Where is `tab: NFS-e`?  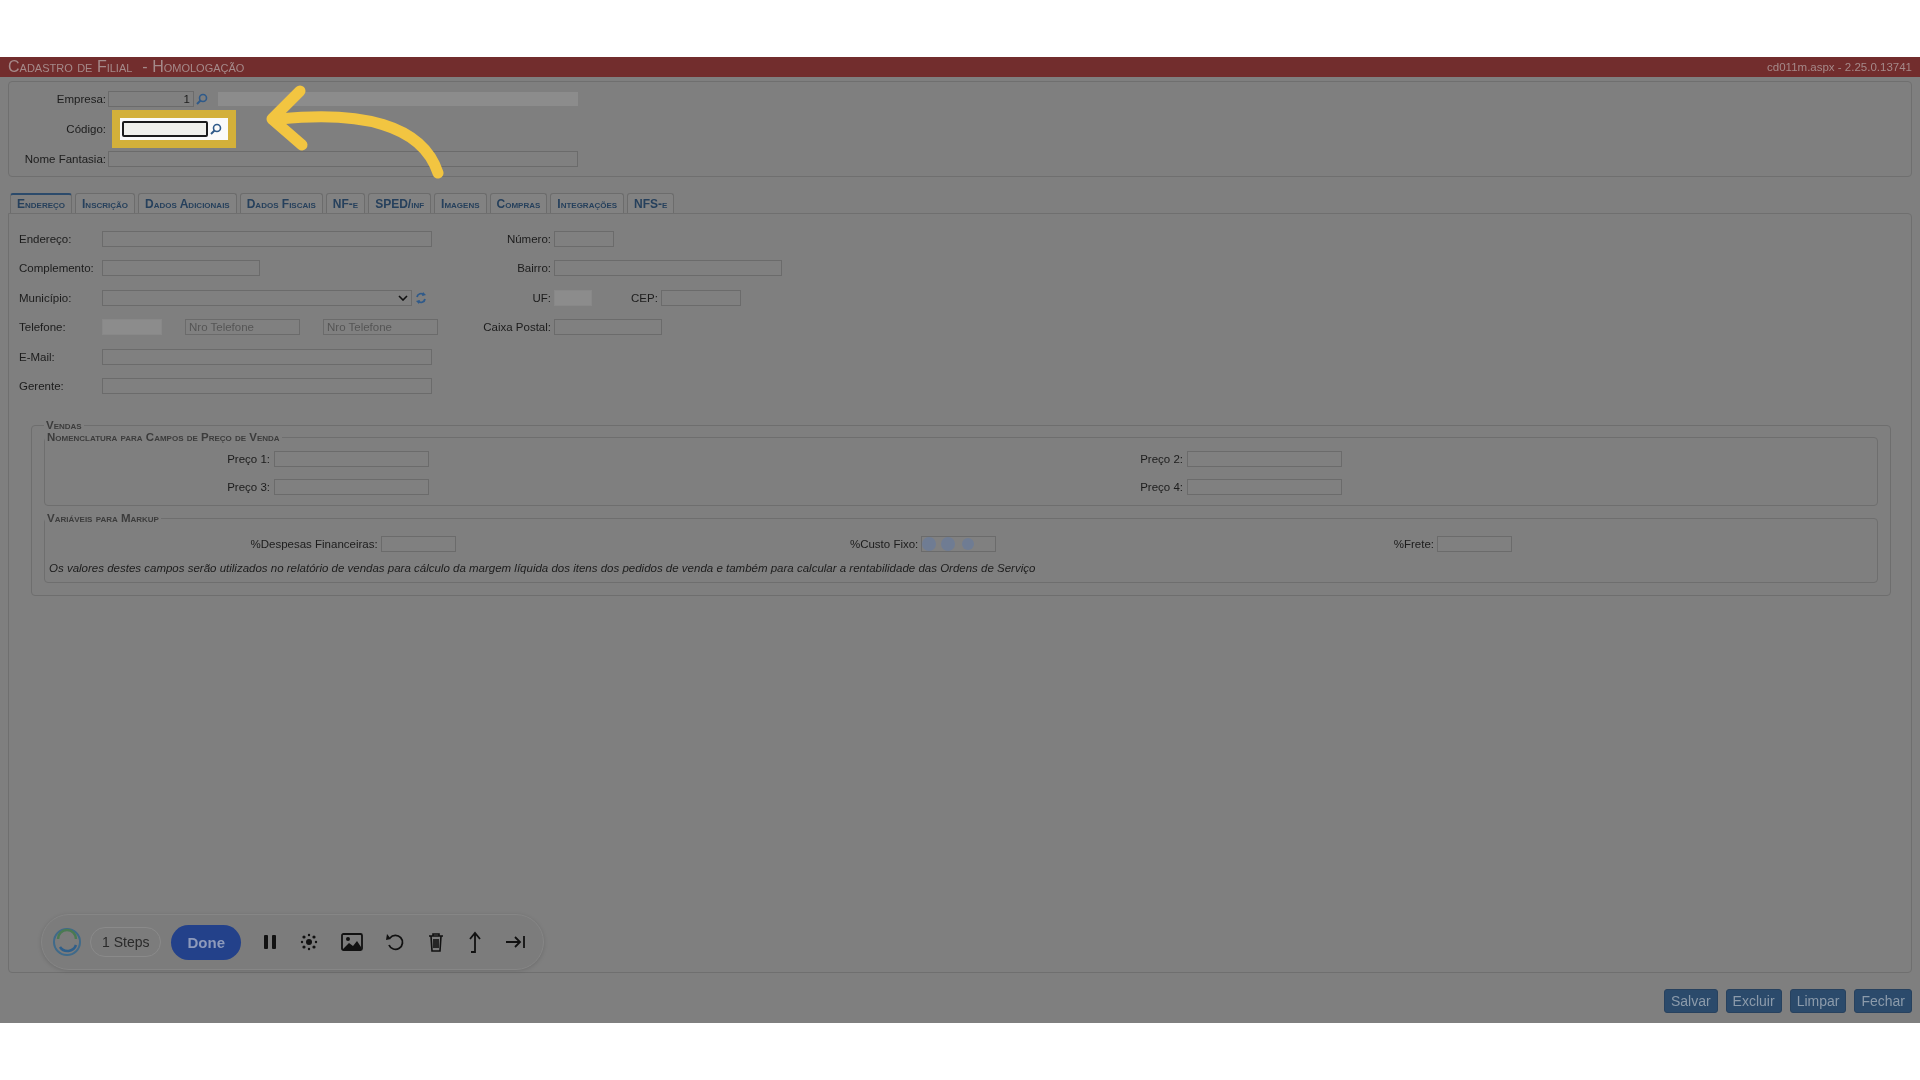
tab: NFS-e is located at coordinates (651, 203).